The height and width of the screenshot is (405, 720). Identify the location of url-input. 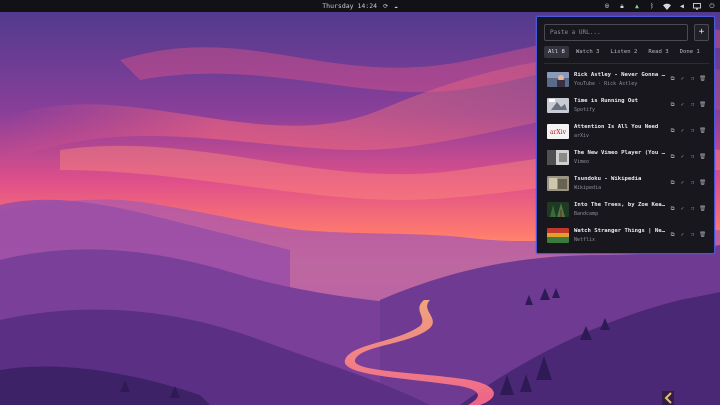
(616, 32).